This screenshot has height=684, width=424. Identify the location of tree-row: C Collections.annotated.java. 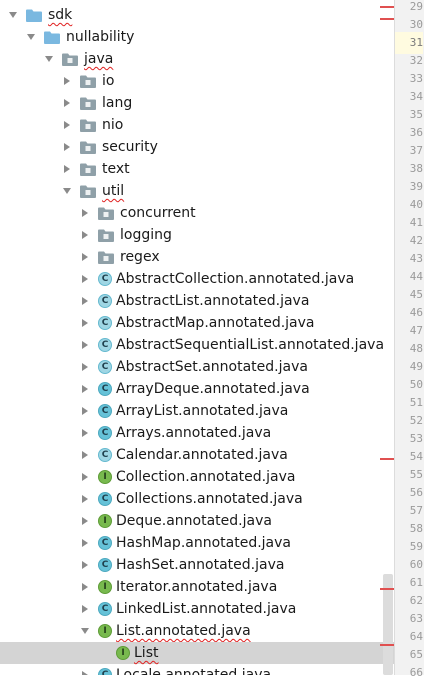
(197, 499).